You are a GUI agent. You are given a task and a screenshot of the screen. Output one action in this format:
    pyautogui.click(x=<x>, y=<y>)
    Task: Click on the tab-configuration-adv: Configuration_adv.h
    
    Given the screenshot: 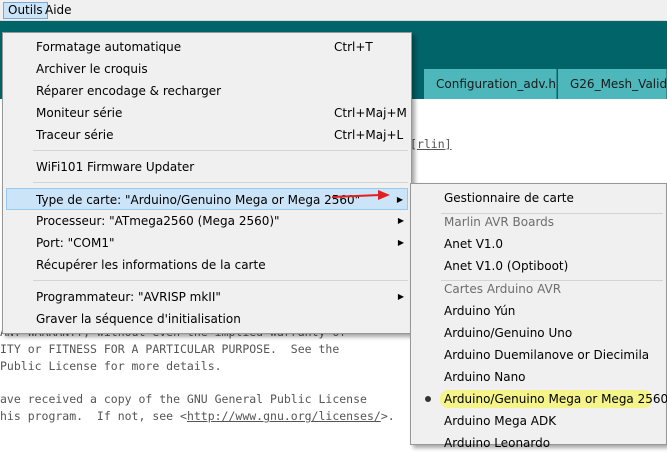 What is the action you would take?
    pyautogui.click(x=490, y=84)
    